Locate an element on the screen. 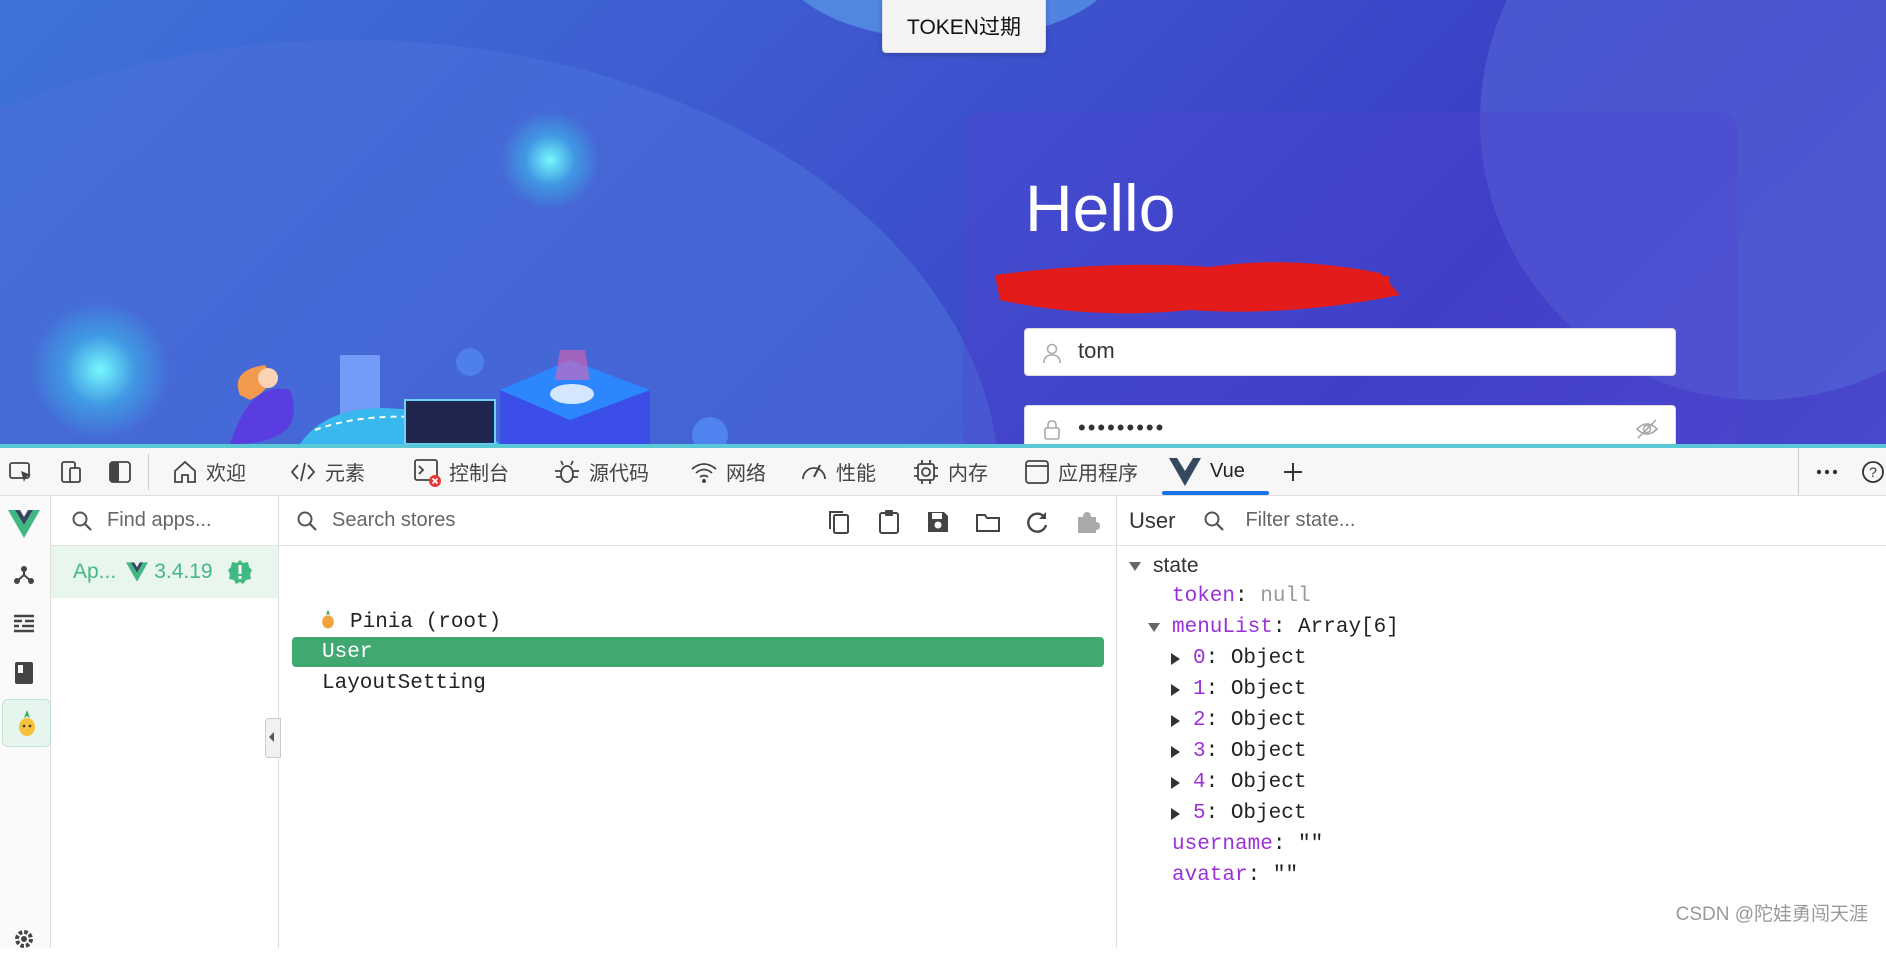 The width and height of the screenshot is (1886, 962). menu-item-row: 1: Object is located at coordinates (1250, 689).